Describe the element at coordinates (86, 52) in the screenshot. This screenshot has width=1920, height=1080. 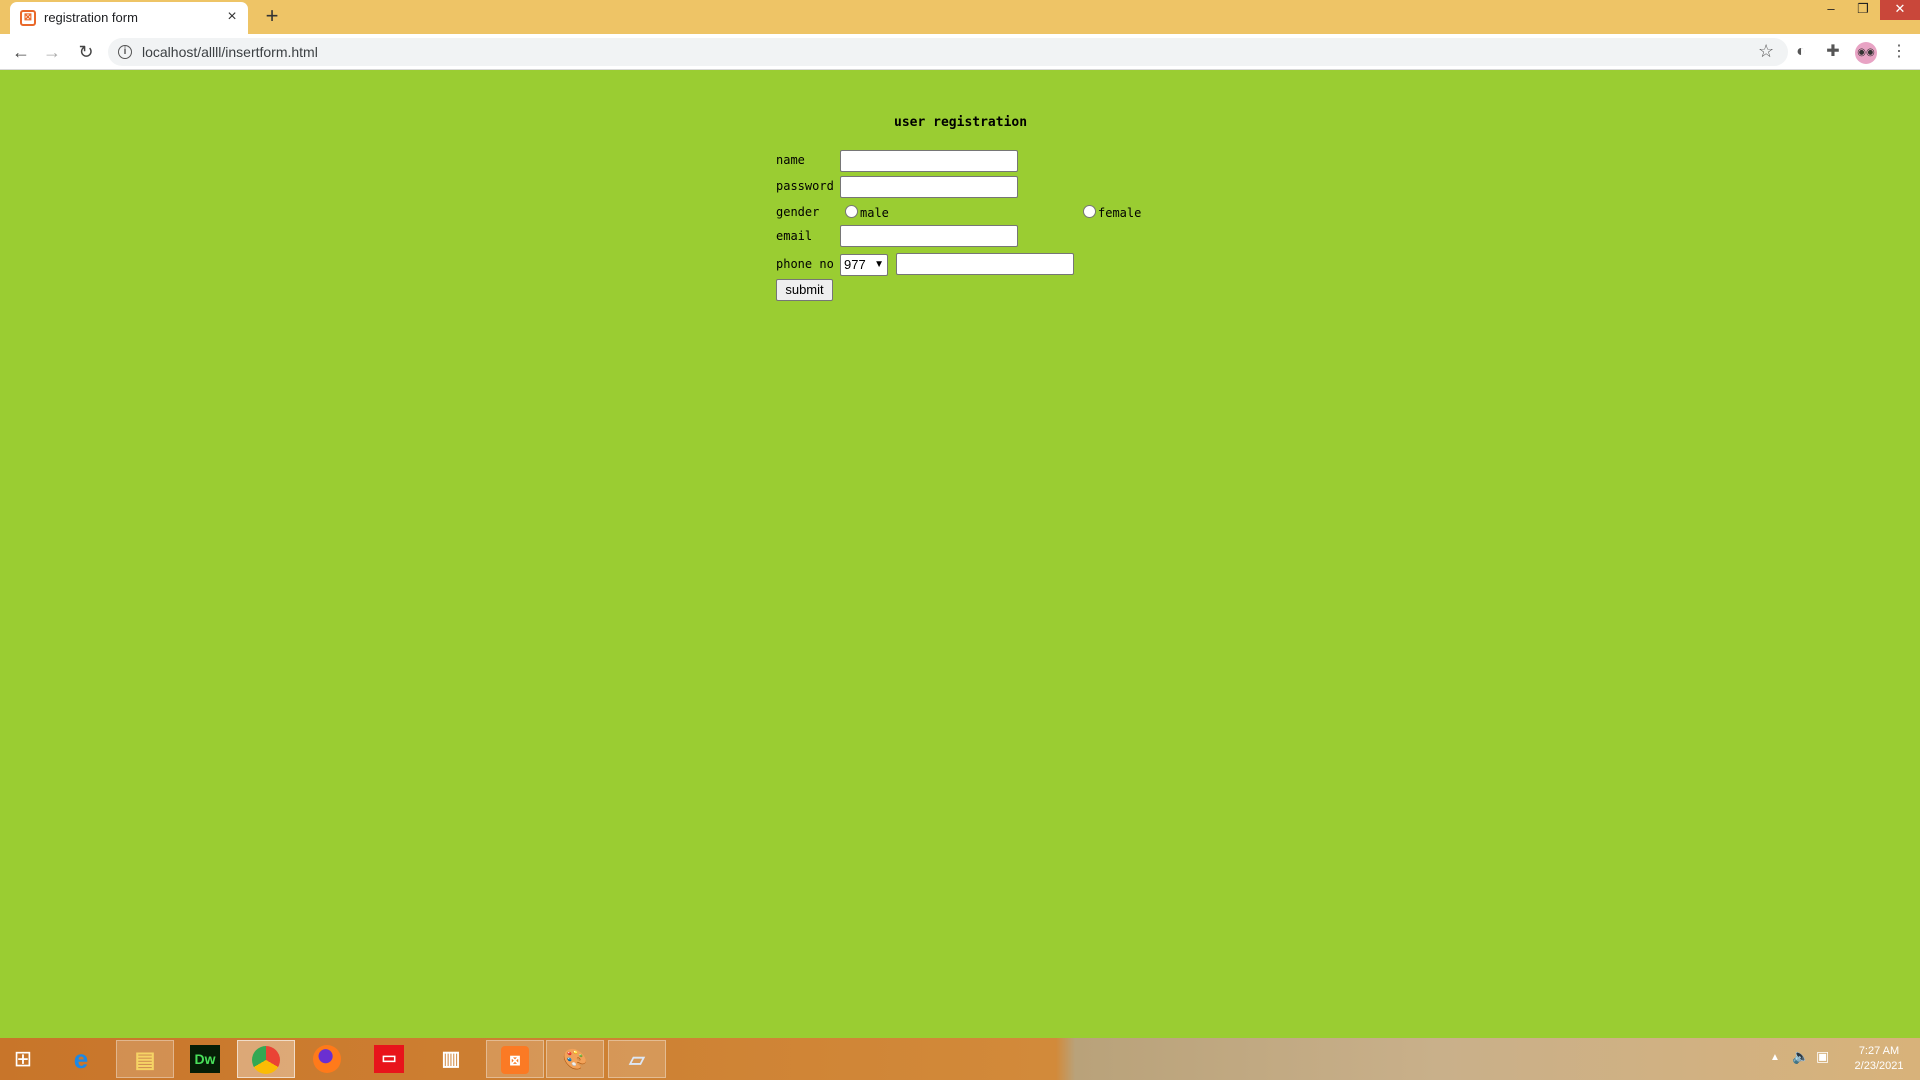
I see `reload-icon: ↻` at that location.